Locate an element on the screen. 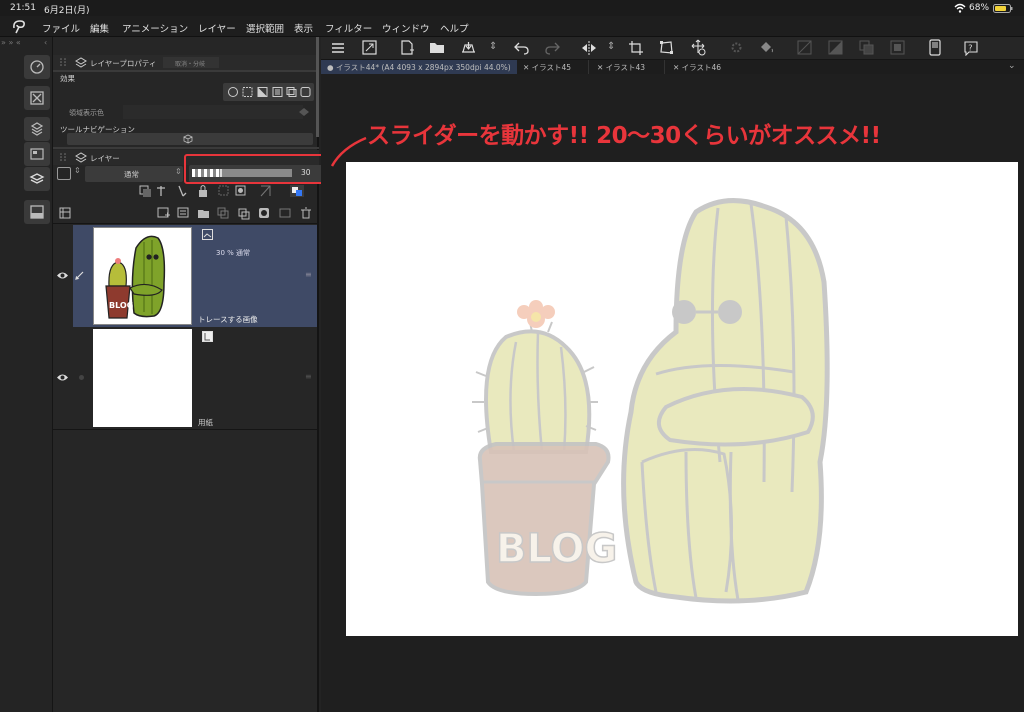  device-icon is located at coordinates (935, 47).